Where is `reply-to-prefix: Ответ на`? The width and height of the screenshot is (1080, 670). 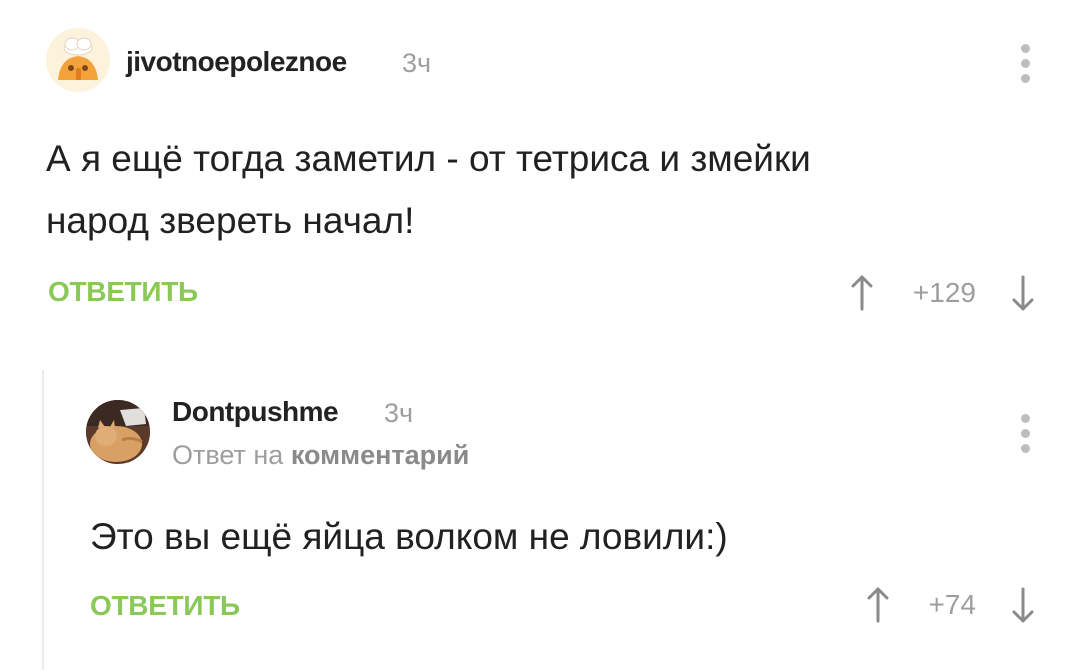 reply-to-prefix: Ответ на is located at coordinates (228, 455).